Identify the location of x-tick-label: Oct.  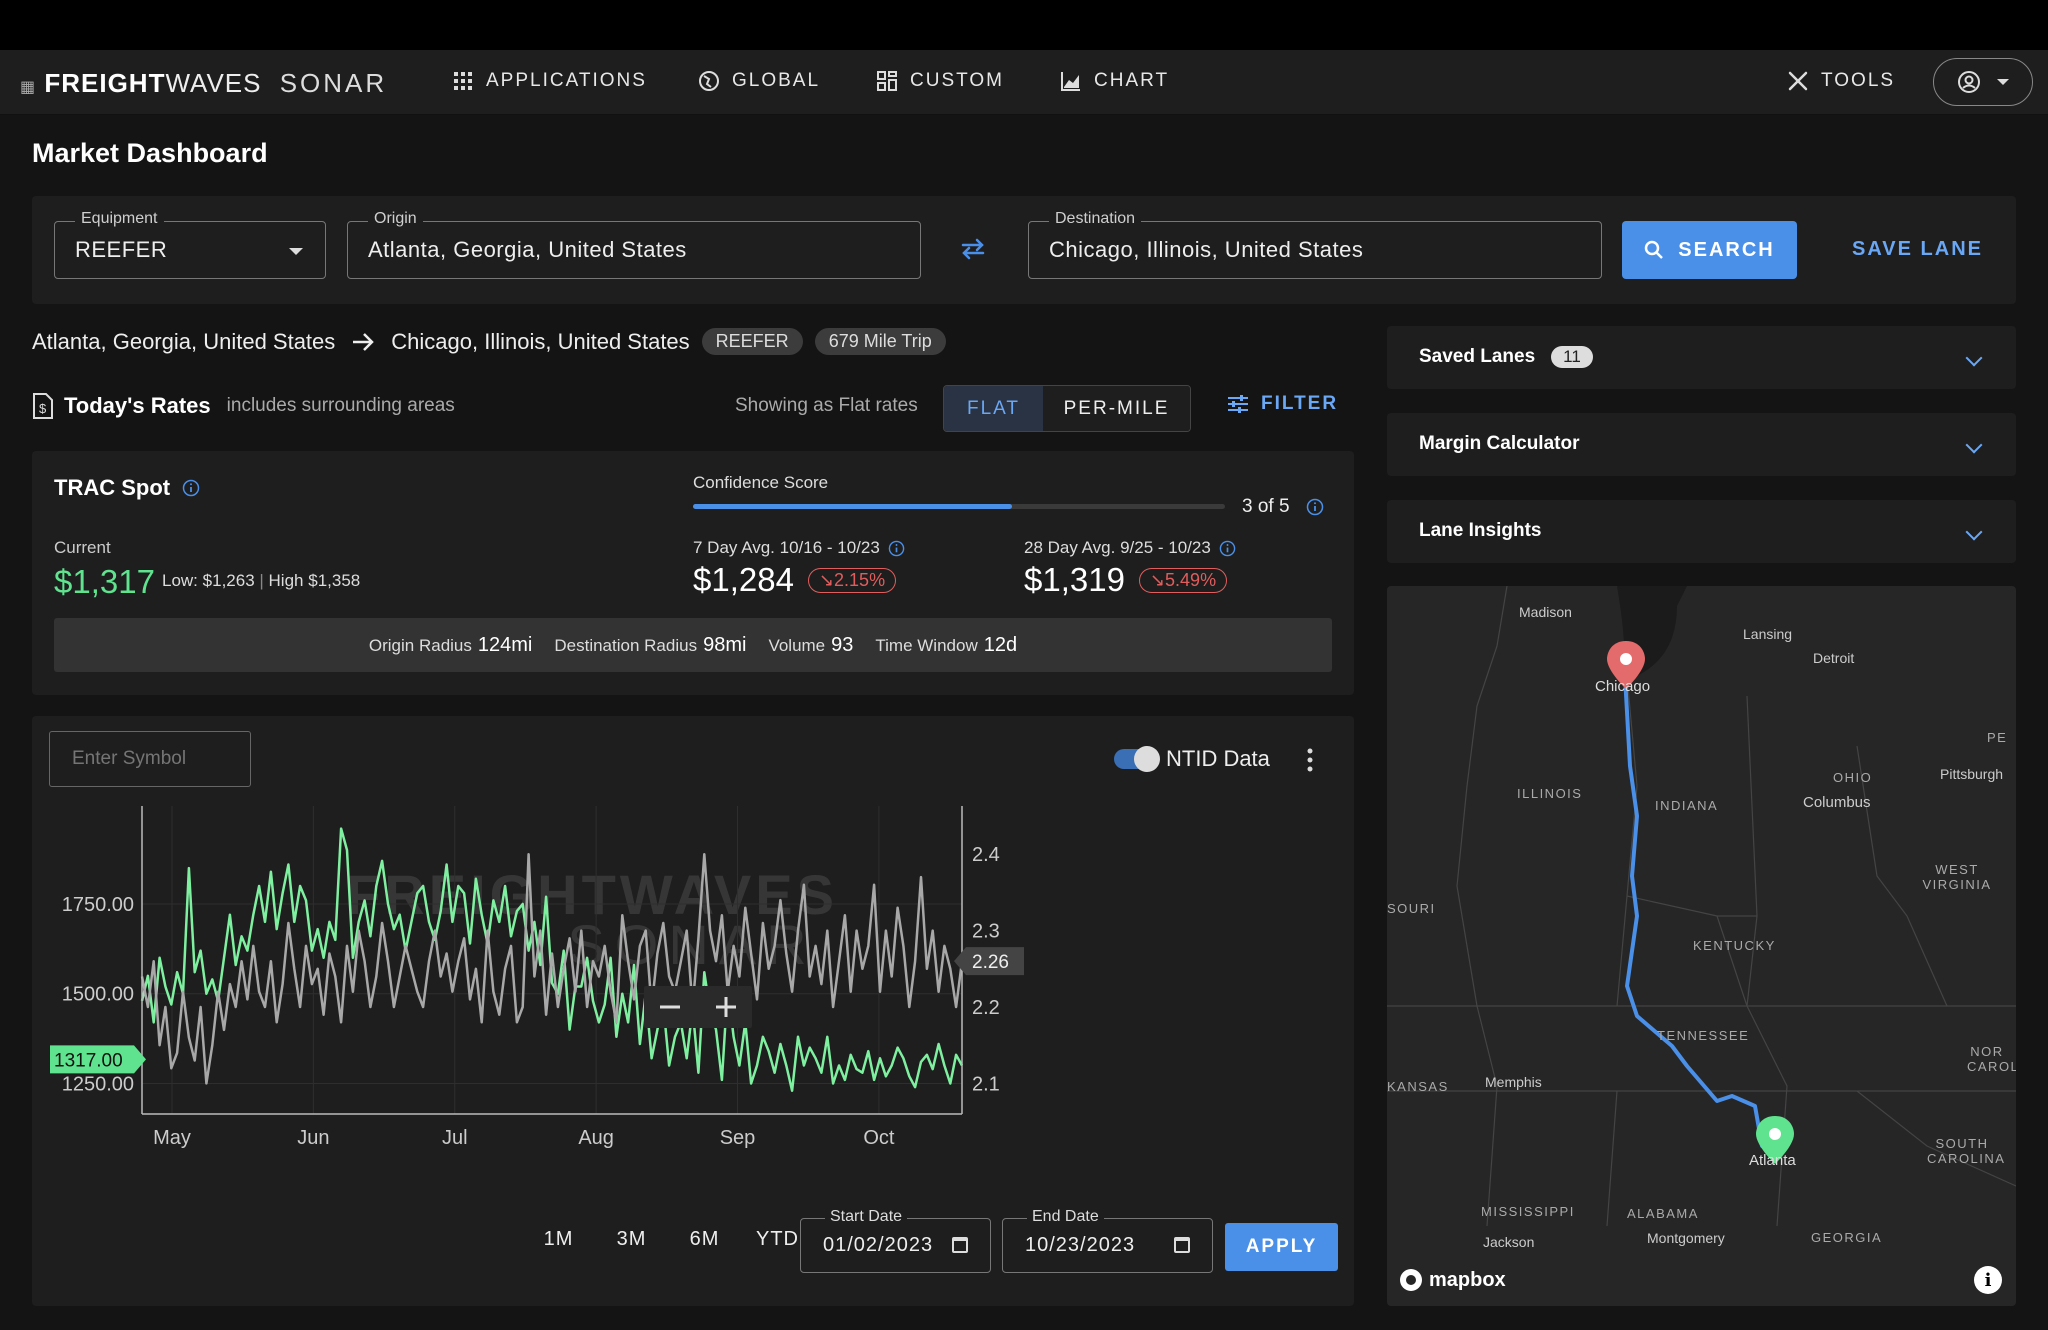
(879, 1138).